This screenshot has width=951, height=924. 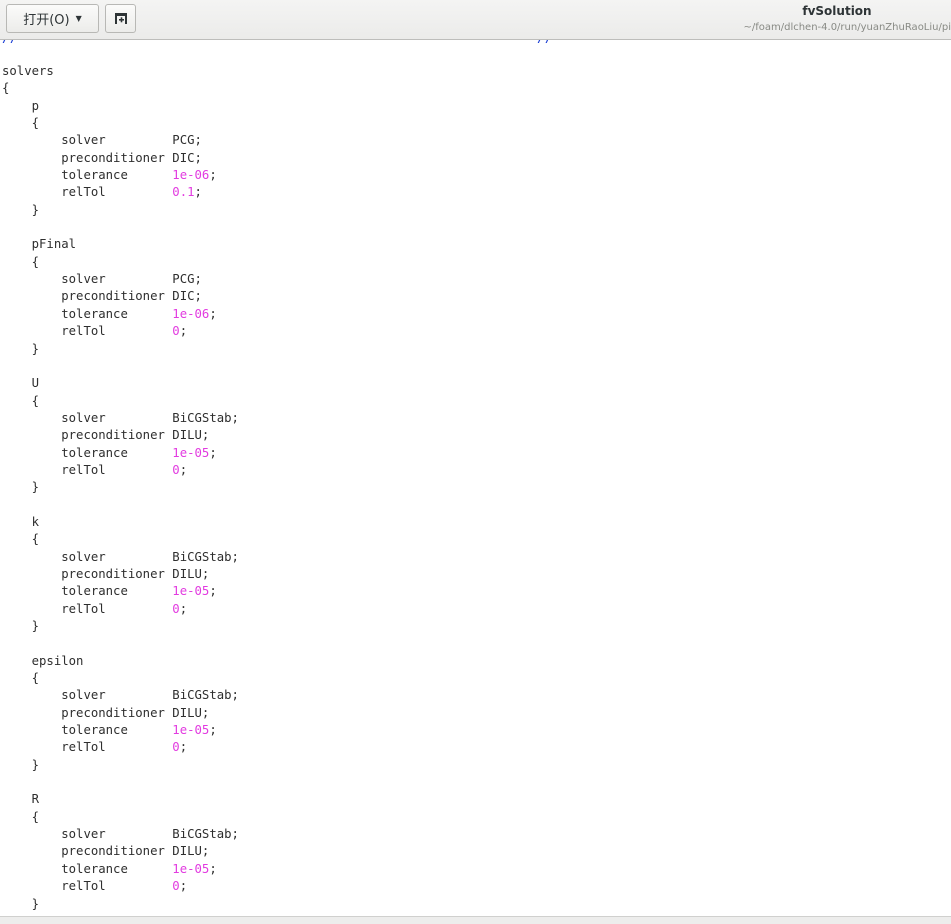 I want to click on line-text: epsilon, so click(x=57, y=660).